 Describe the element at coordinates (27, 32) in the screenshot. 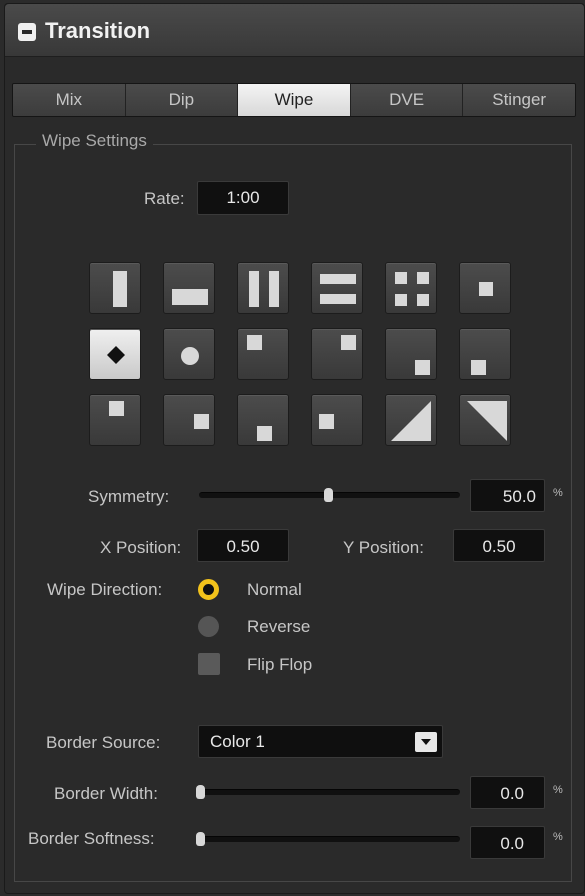

I see `collapse-icon` at that location.